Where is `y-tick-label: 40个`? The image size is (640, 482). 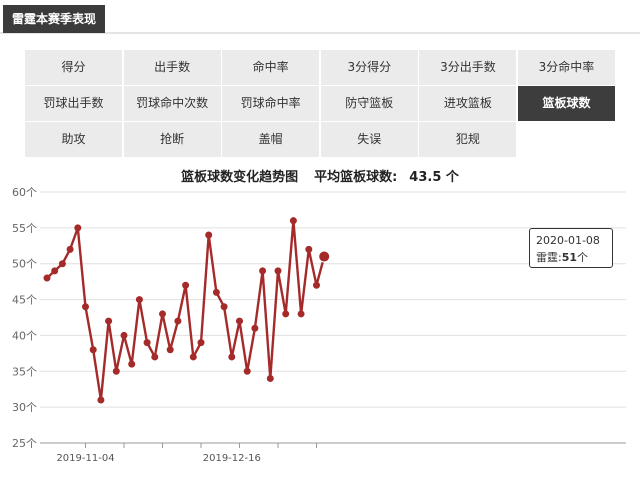 y-tick-label: 40个 is located at coordinates (24, 335).